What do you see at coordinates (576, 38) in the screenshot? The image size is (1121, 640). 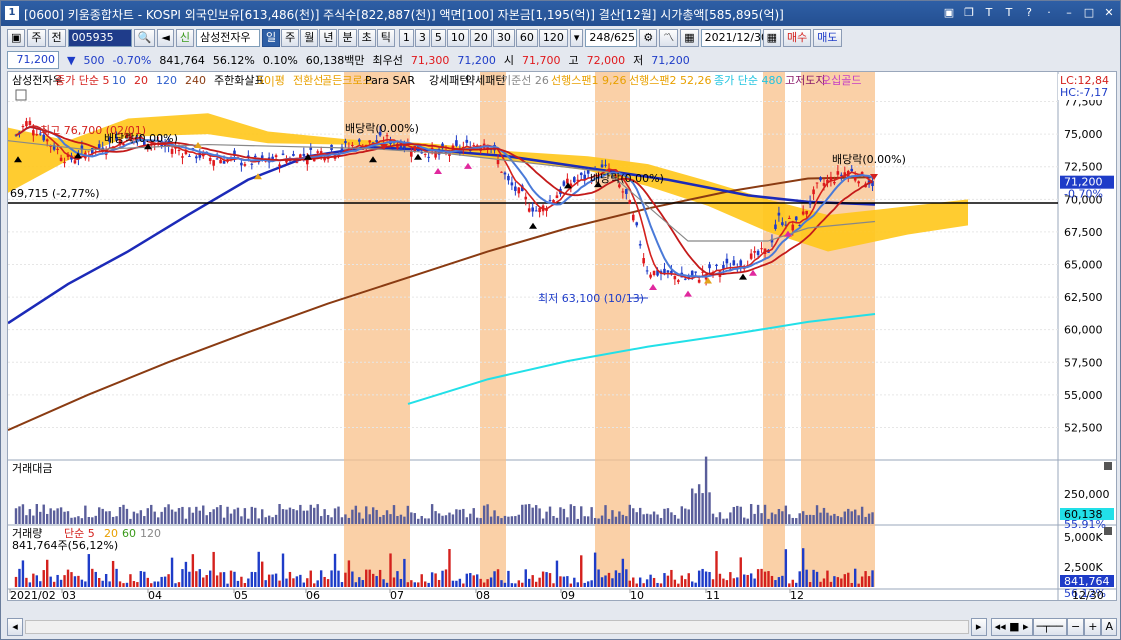 I see `lookup-arrow-icon: ▾` at bounding box center [576, 38].